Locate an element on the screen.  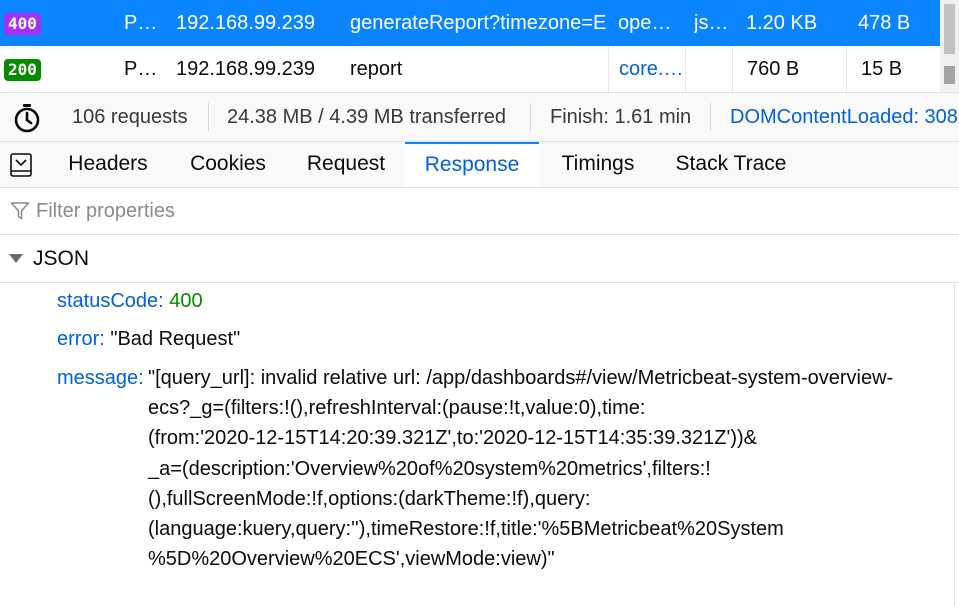
json-value-string: "Bad Request" is located at coordinates (175, 339).